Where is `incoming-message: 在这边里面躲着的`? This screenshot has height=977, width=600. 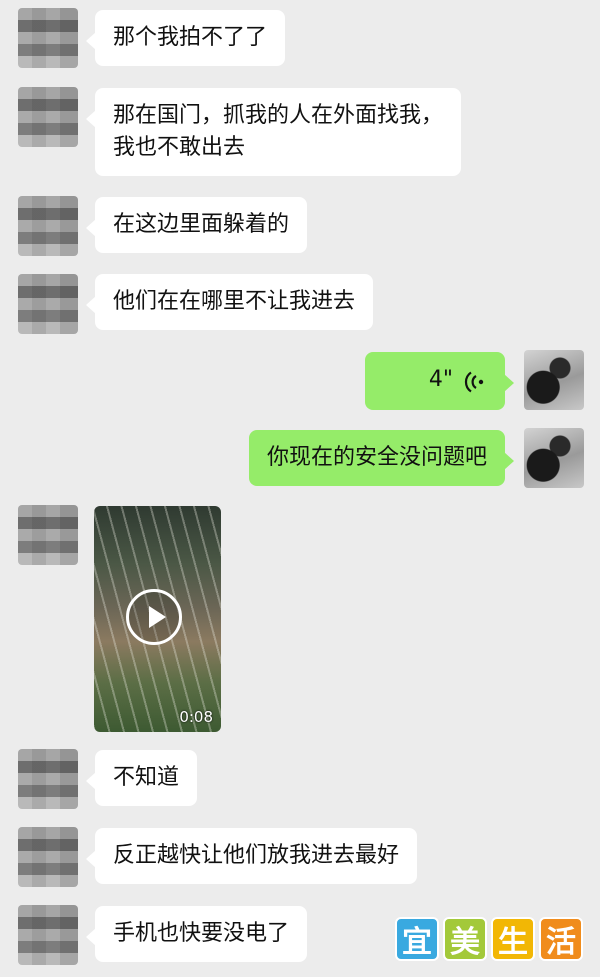 incoming-message: 在这边里面躲着的 is located at coordinates (196, 225).